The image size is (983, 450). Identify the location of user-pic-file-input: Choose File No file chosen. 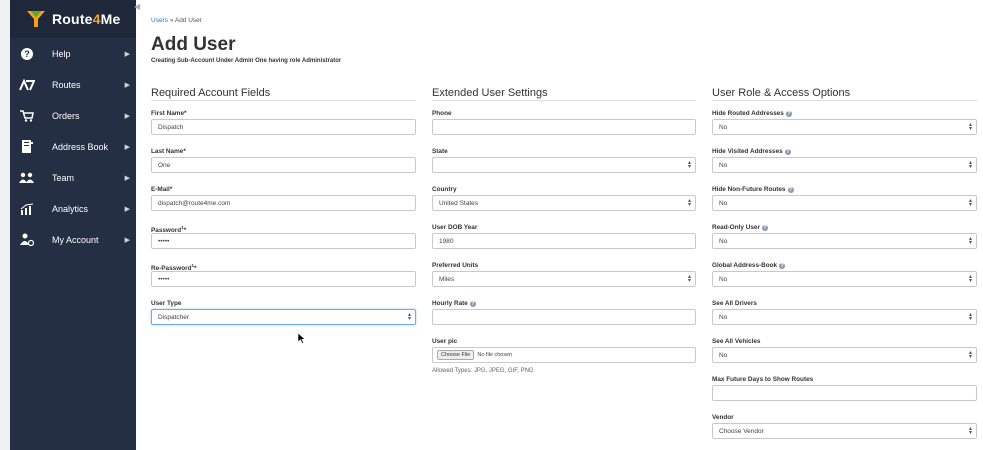
(564, 355).